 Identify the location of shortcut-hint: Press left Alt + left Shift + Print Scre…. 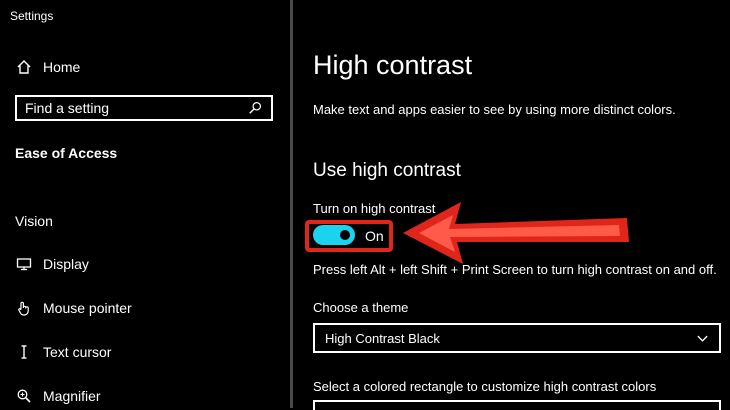
(515, 269).